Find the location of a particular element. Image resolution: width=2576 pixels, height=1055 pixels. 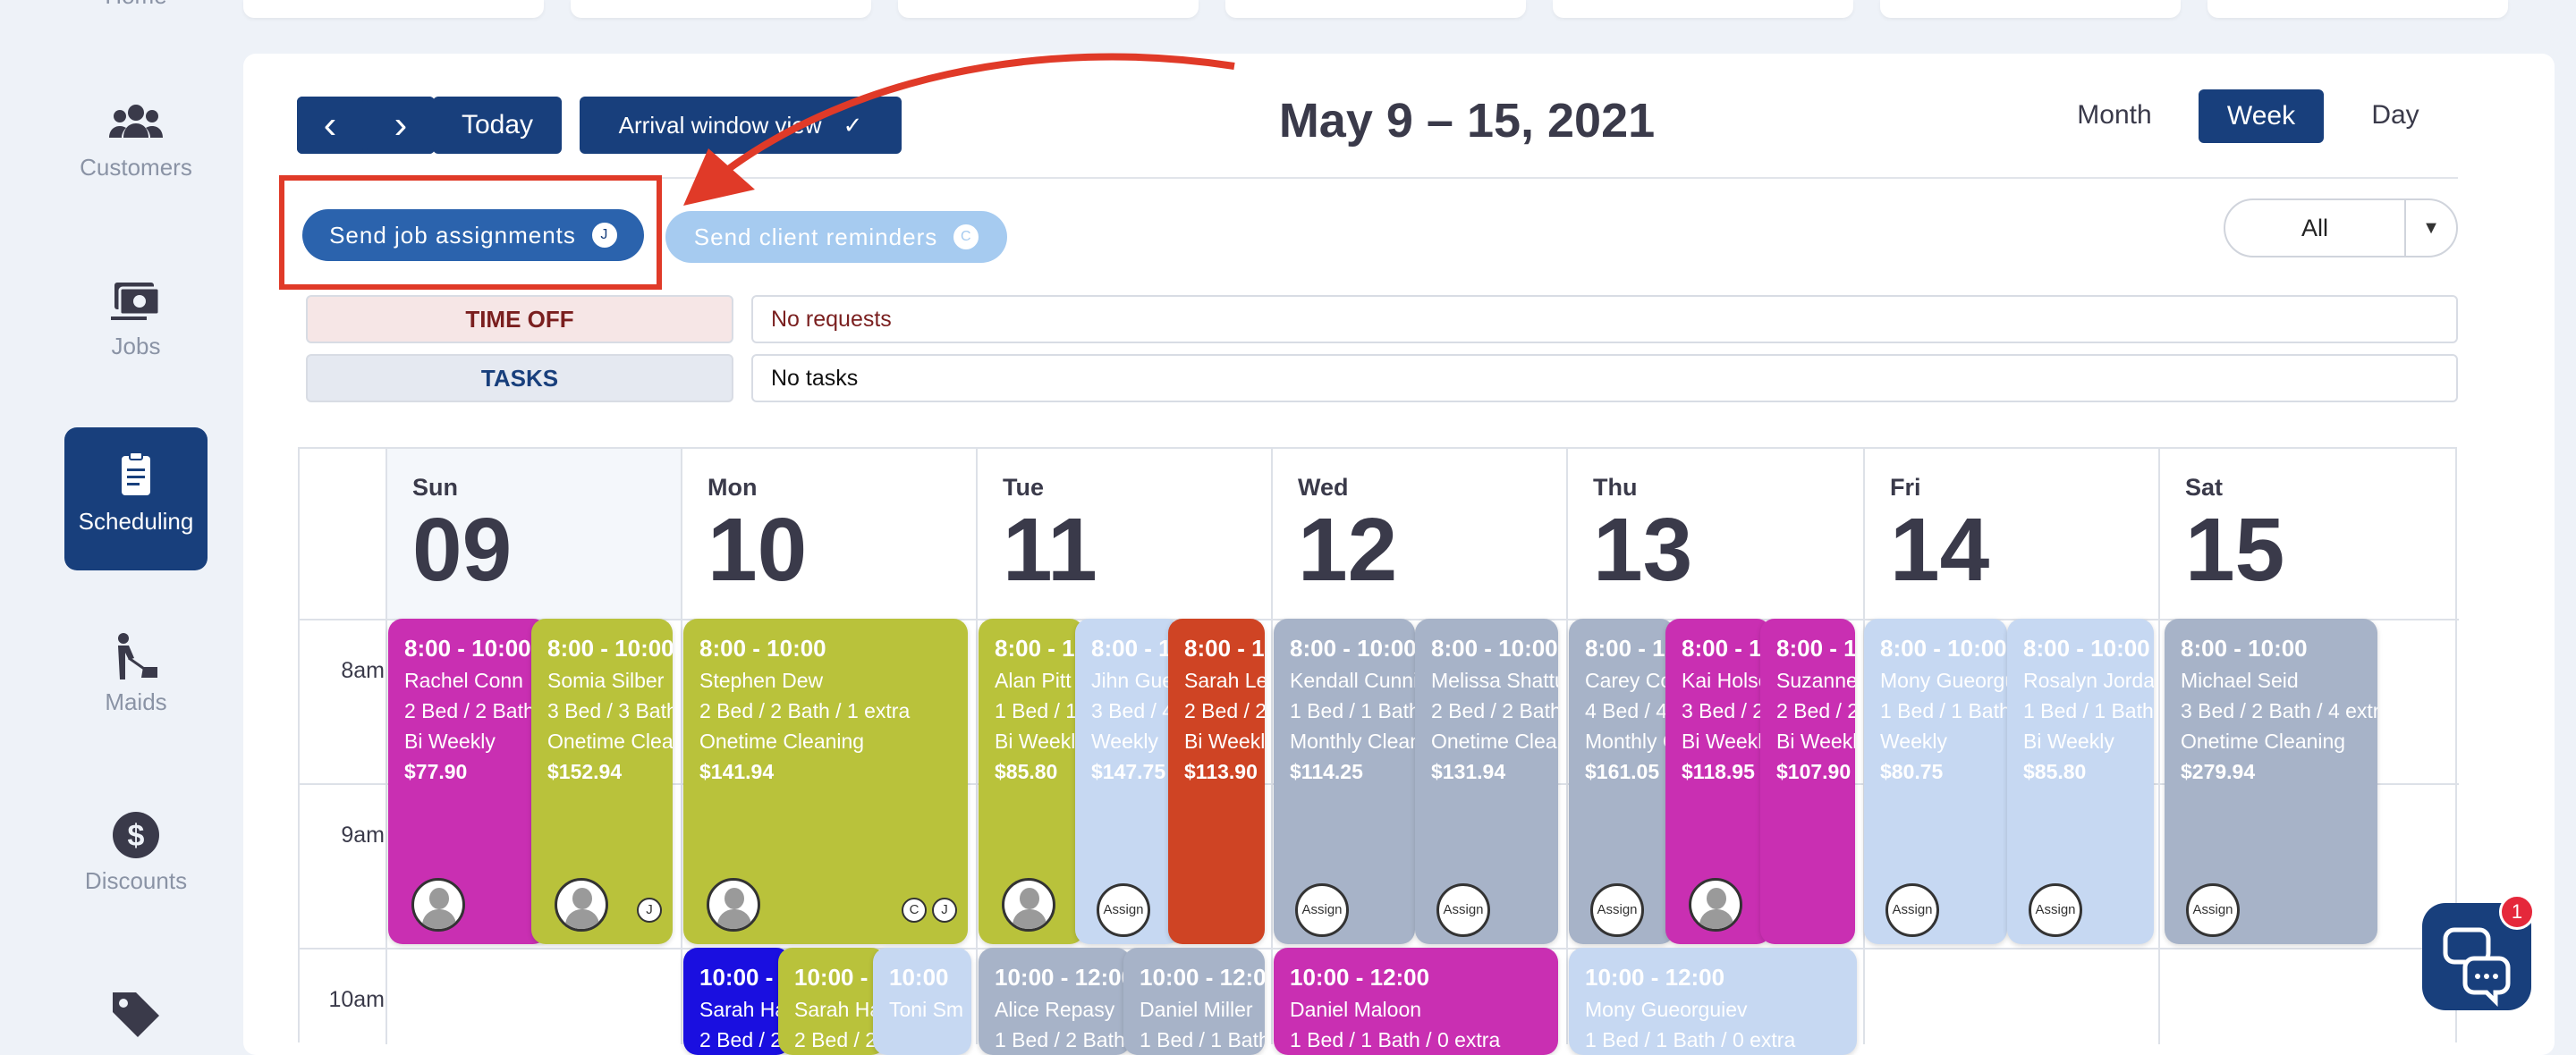

job-freq: Monthly Cleaning is located at coordinates (1629, 741).